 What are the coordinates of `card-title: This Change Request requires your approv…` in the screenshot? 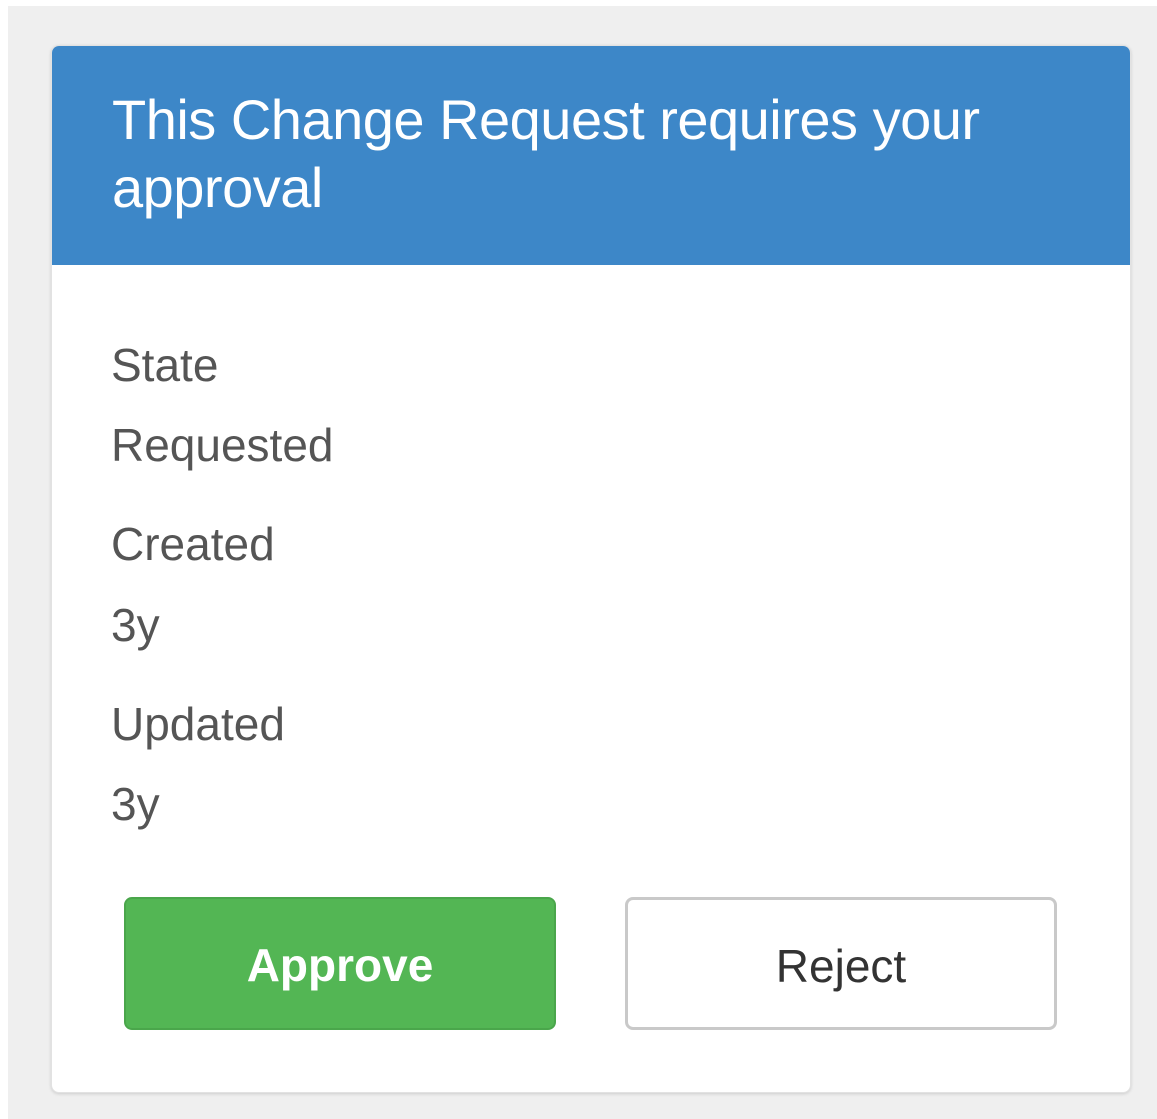 It's located at (546, 153).